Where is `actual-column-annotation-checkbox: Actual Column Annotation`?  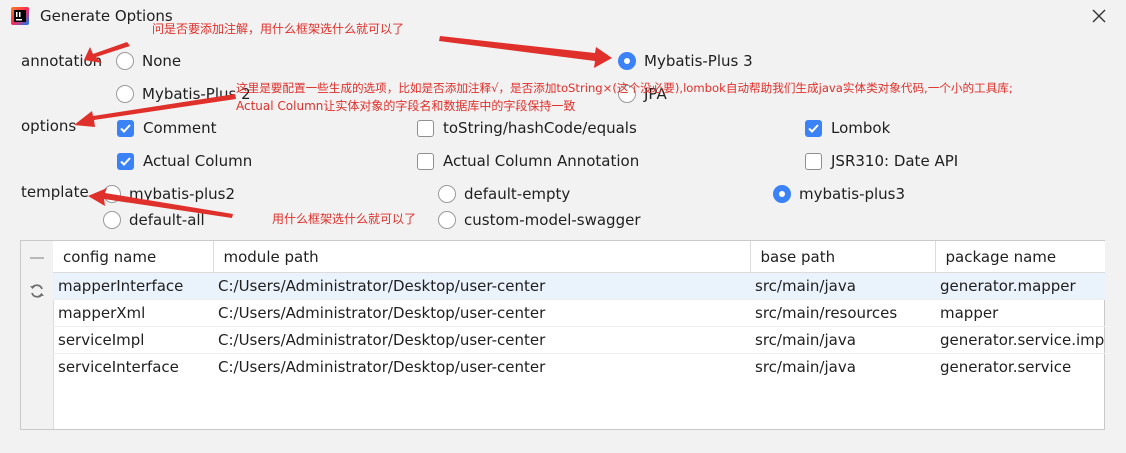
actual-column-annotation-checkbox: Actual Column Annotation is located at coordinates (528, 161).